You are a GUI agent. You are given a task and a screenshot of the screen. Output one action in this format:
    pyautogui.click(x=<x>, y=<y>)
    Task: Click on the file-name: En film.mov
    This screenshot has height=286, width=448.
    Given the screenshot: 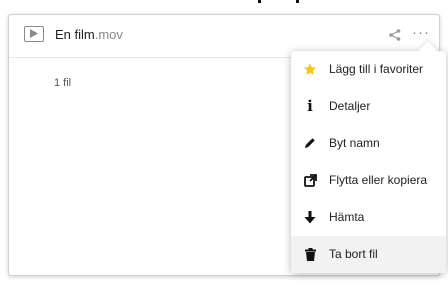 What is the action you would take?
    pyautogui.click(x=89, y=34)
    